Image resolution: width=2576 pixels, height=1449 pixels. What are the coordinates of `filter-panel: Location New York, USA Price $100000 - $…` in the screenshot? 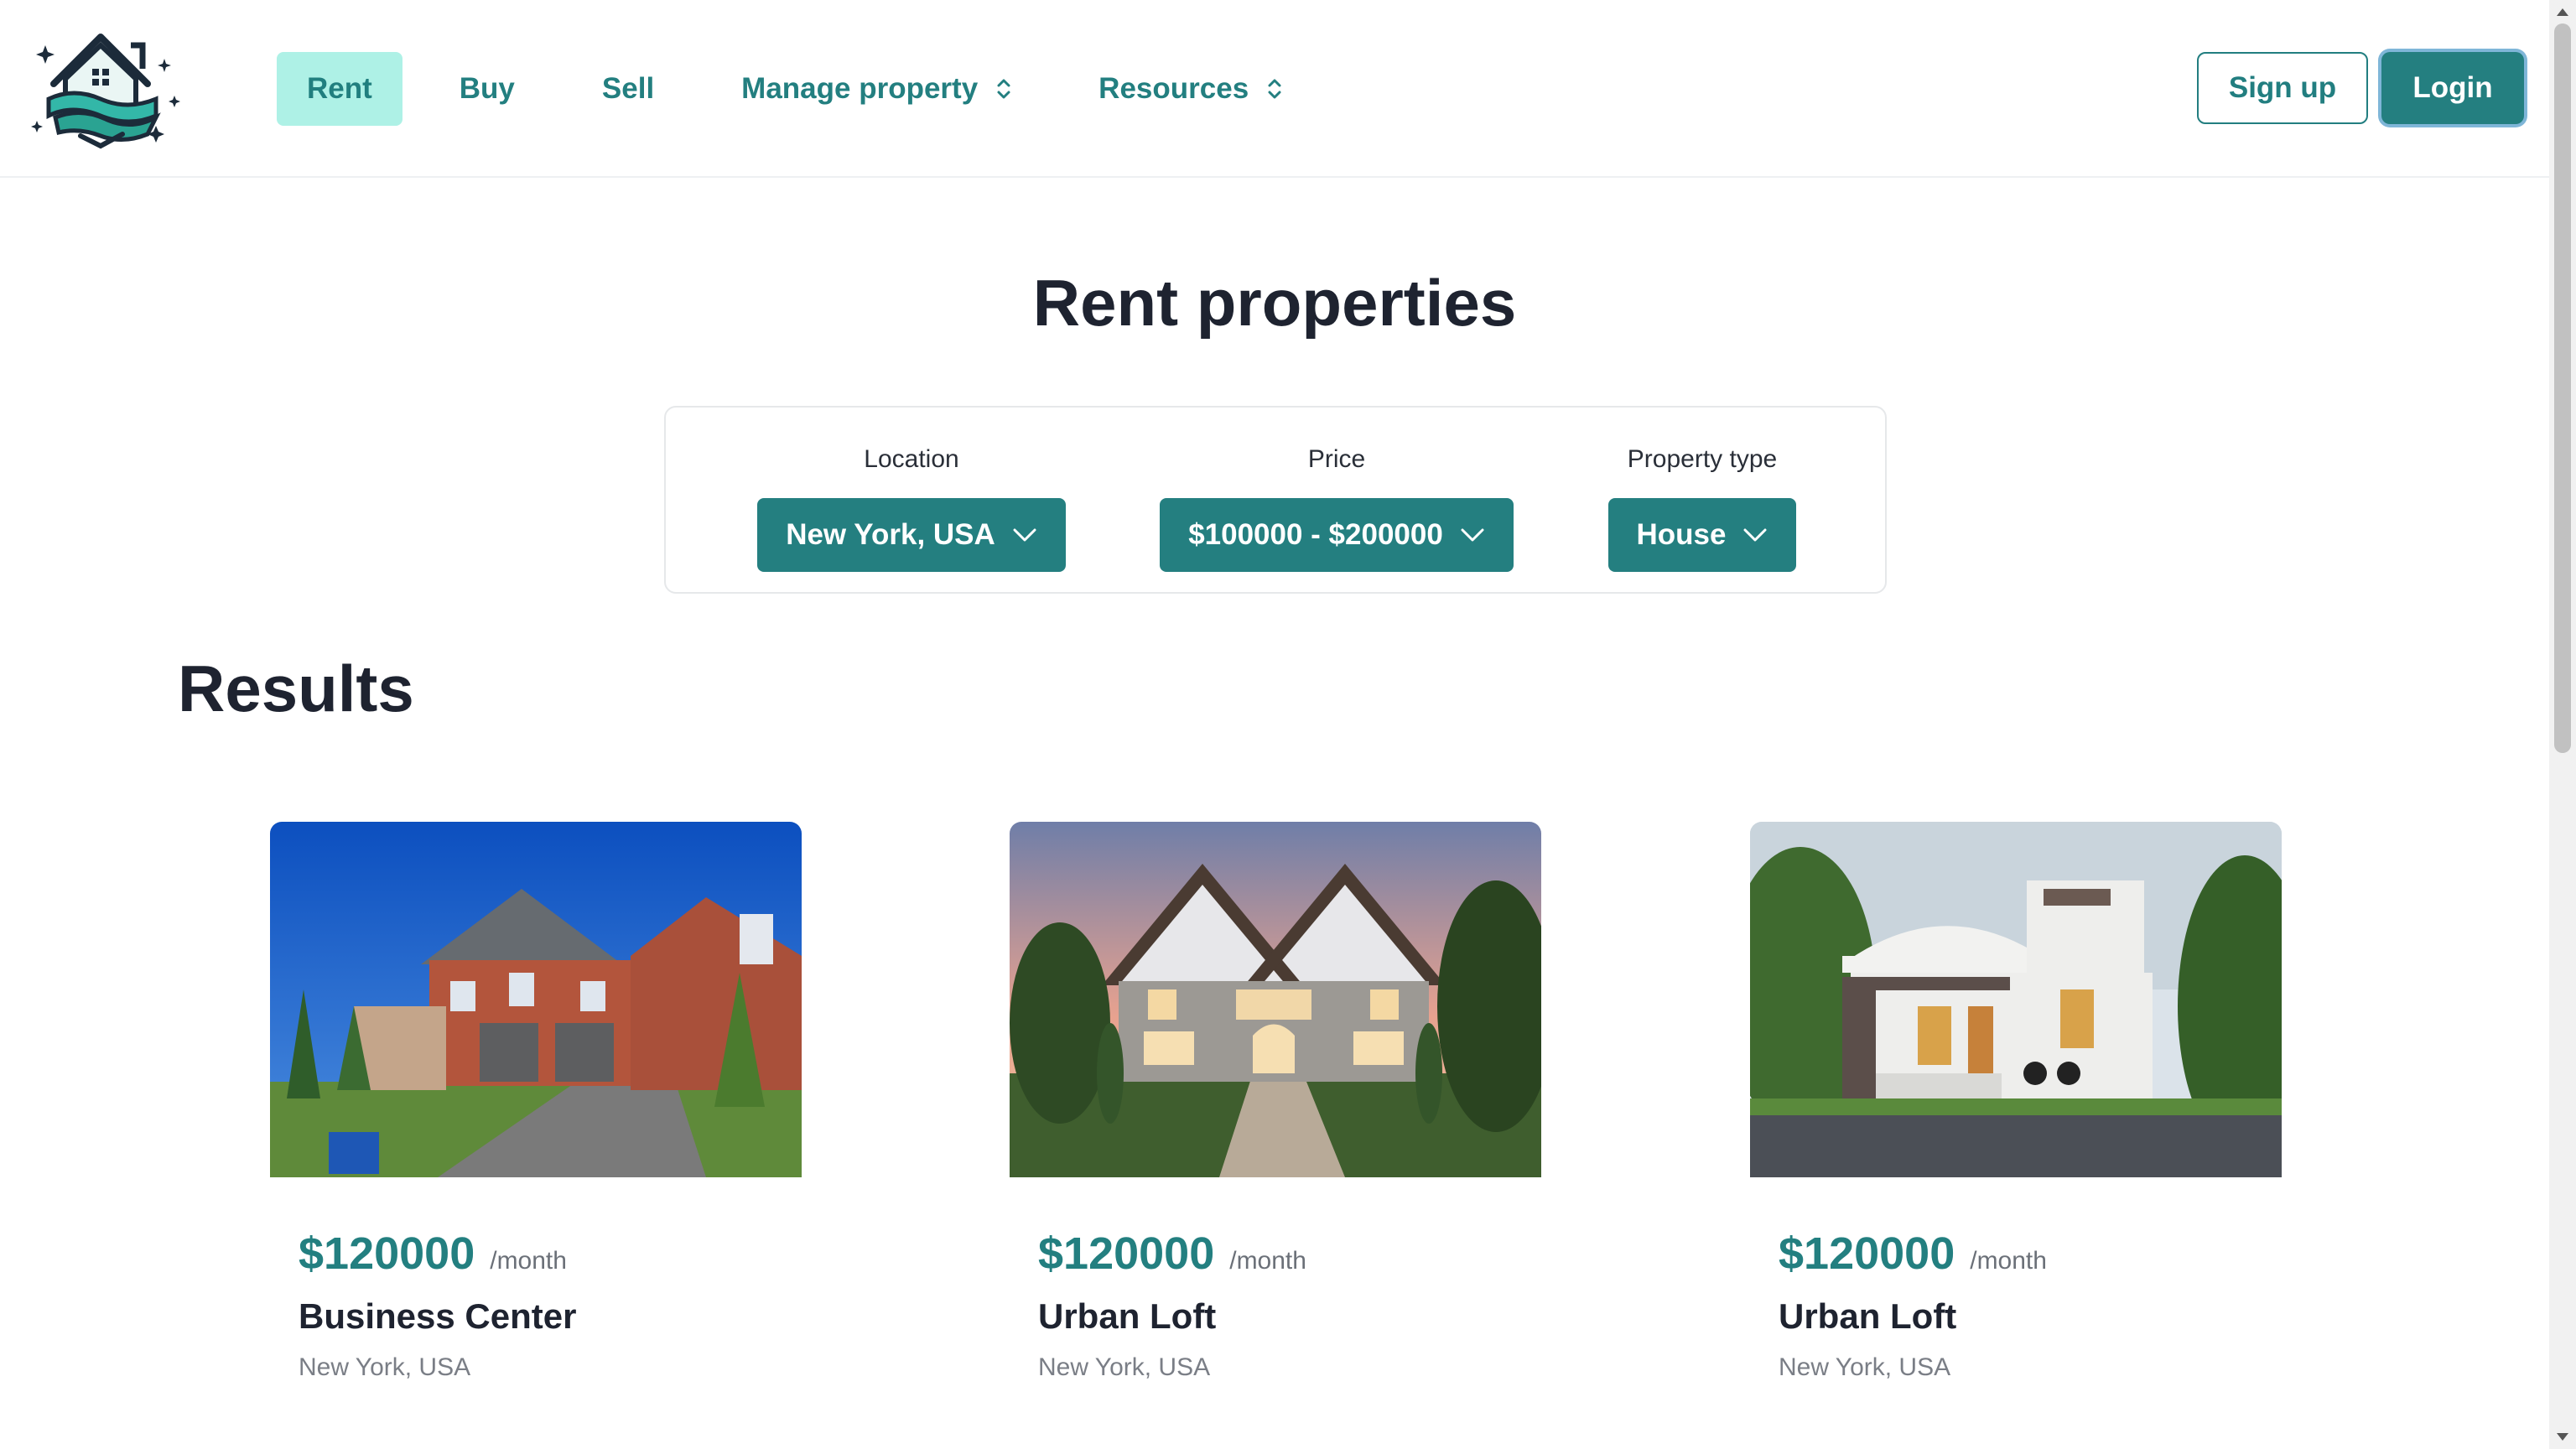 It's located at (1275, 500).